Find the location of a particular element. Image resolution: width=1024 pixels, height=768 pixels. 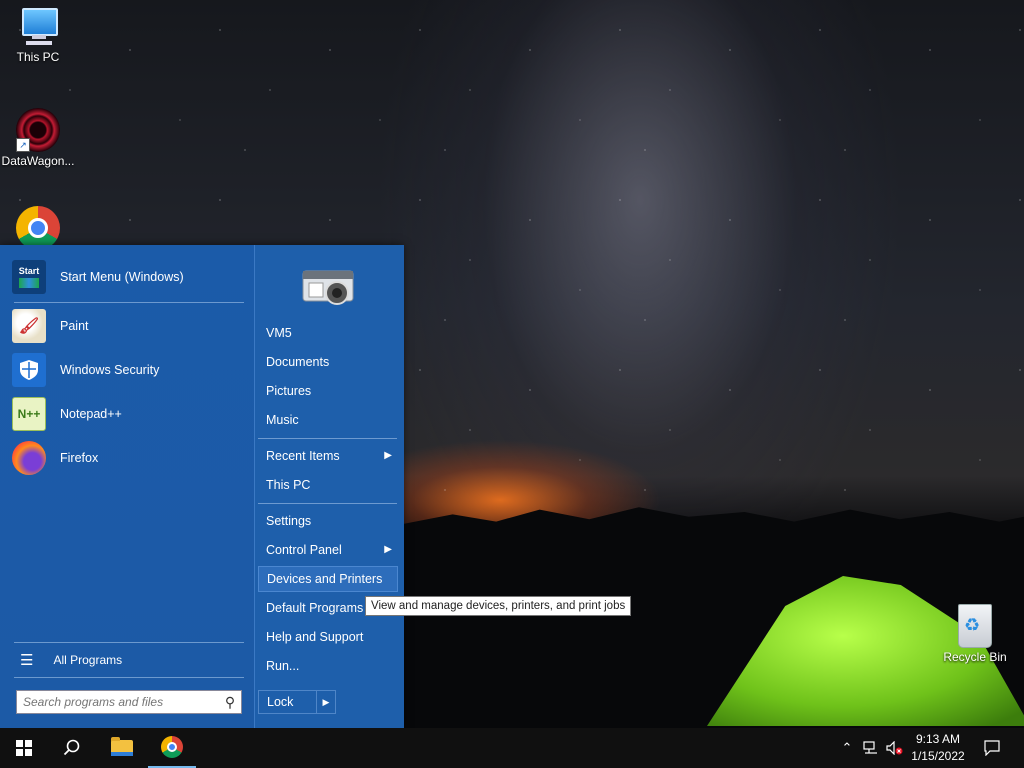

places-recent-items: Recent Items ▶ is located at coordinates (328, 456).